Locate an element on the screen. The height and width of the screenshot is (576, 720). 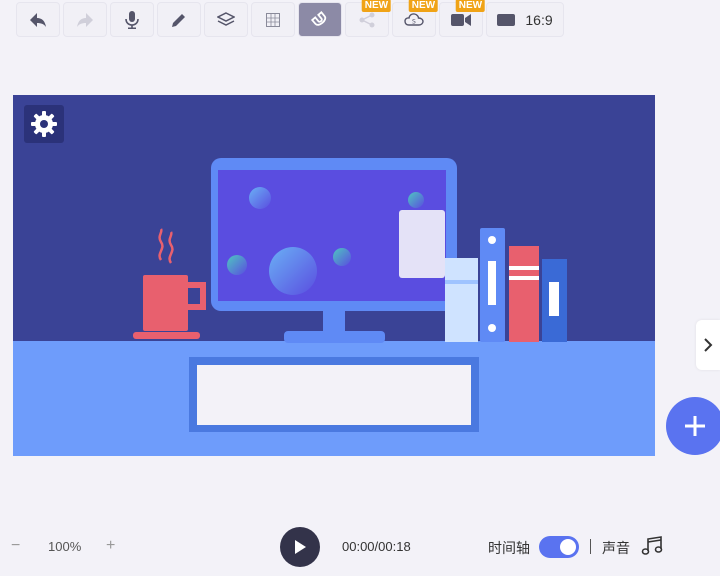
cloud-subtitle-icon: S is located at coordinates (414, 19).